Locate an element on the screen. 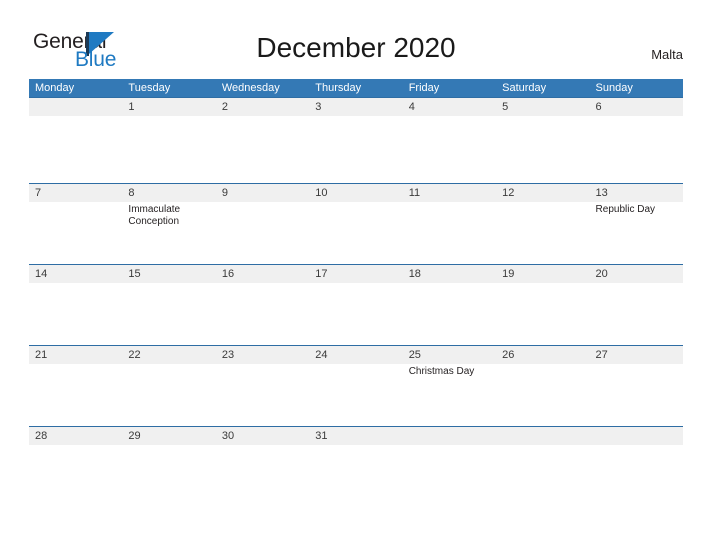 The height and width of the screenshot is (550, 712). weekday-friday: Friday is located at coordinates (424, 88).